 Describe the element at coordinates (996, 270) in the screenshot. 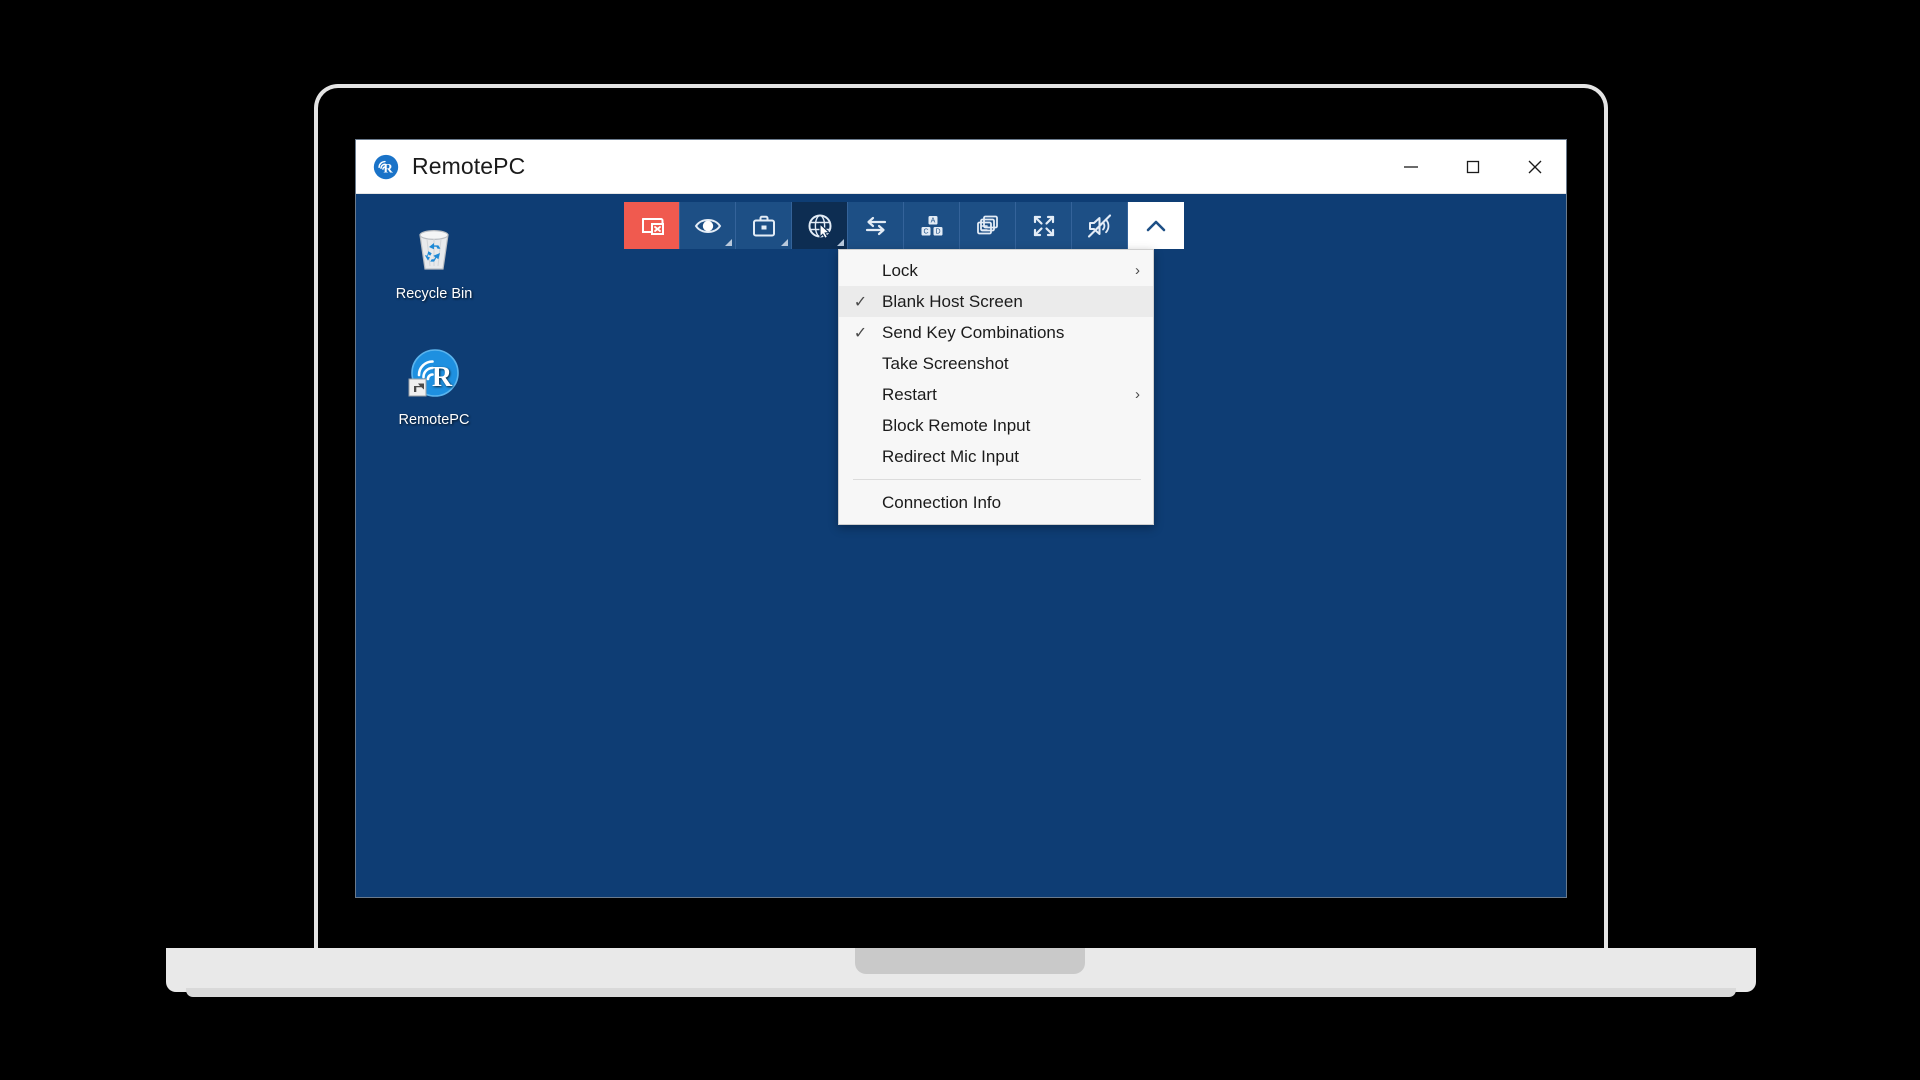

I see `menu-item-lock: Lock ›` at that location.